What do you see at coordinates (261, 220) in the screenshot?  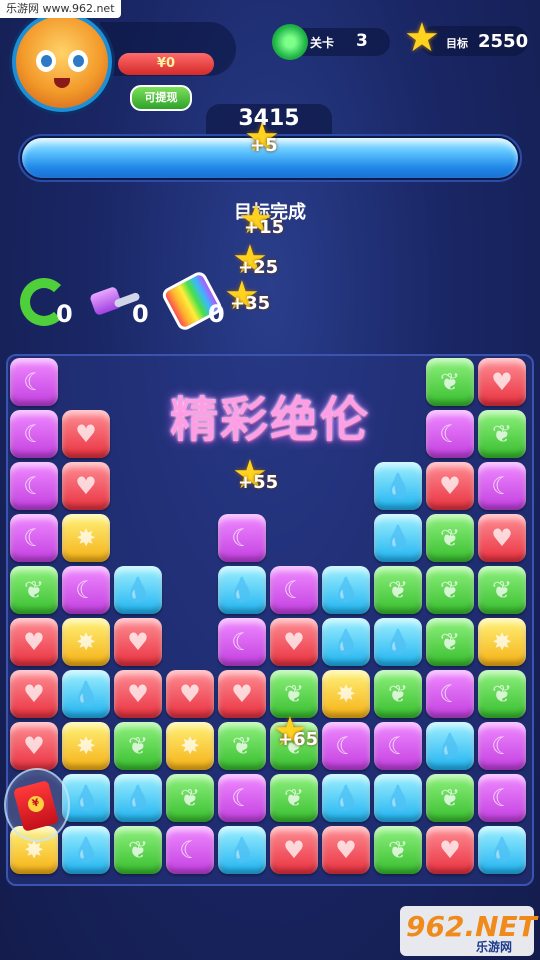 I see `score-pop-star: ★ +15` at bounding box center [261, 220].